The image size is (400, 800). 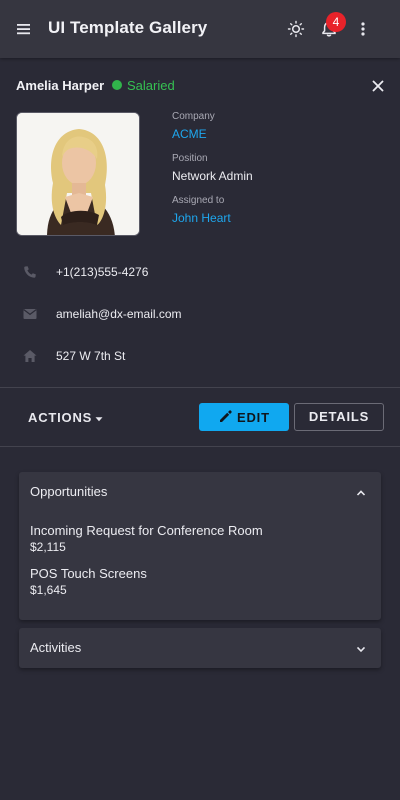 What do you see at coordinates (128, 27) in the screenshot?
I see `app-title: UI Template Gallery` at bounding box center [128, 27].